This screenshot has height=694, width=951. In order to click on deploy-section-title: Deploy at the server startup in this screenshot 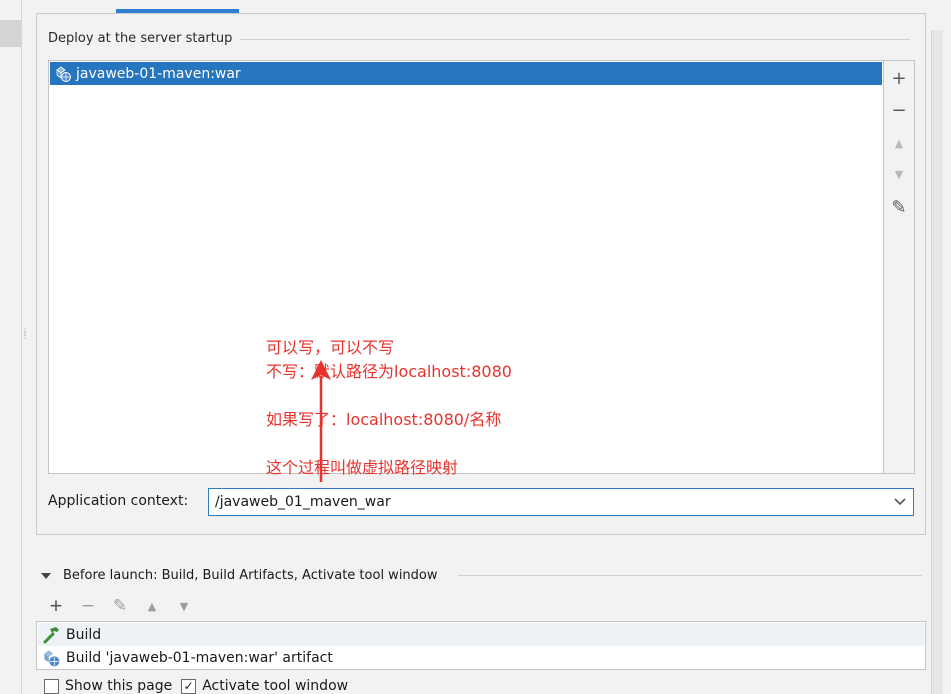, I will do `click(143, 38)`.